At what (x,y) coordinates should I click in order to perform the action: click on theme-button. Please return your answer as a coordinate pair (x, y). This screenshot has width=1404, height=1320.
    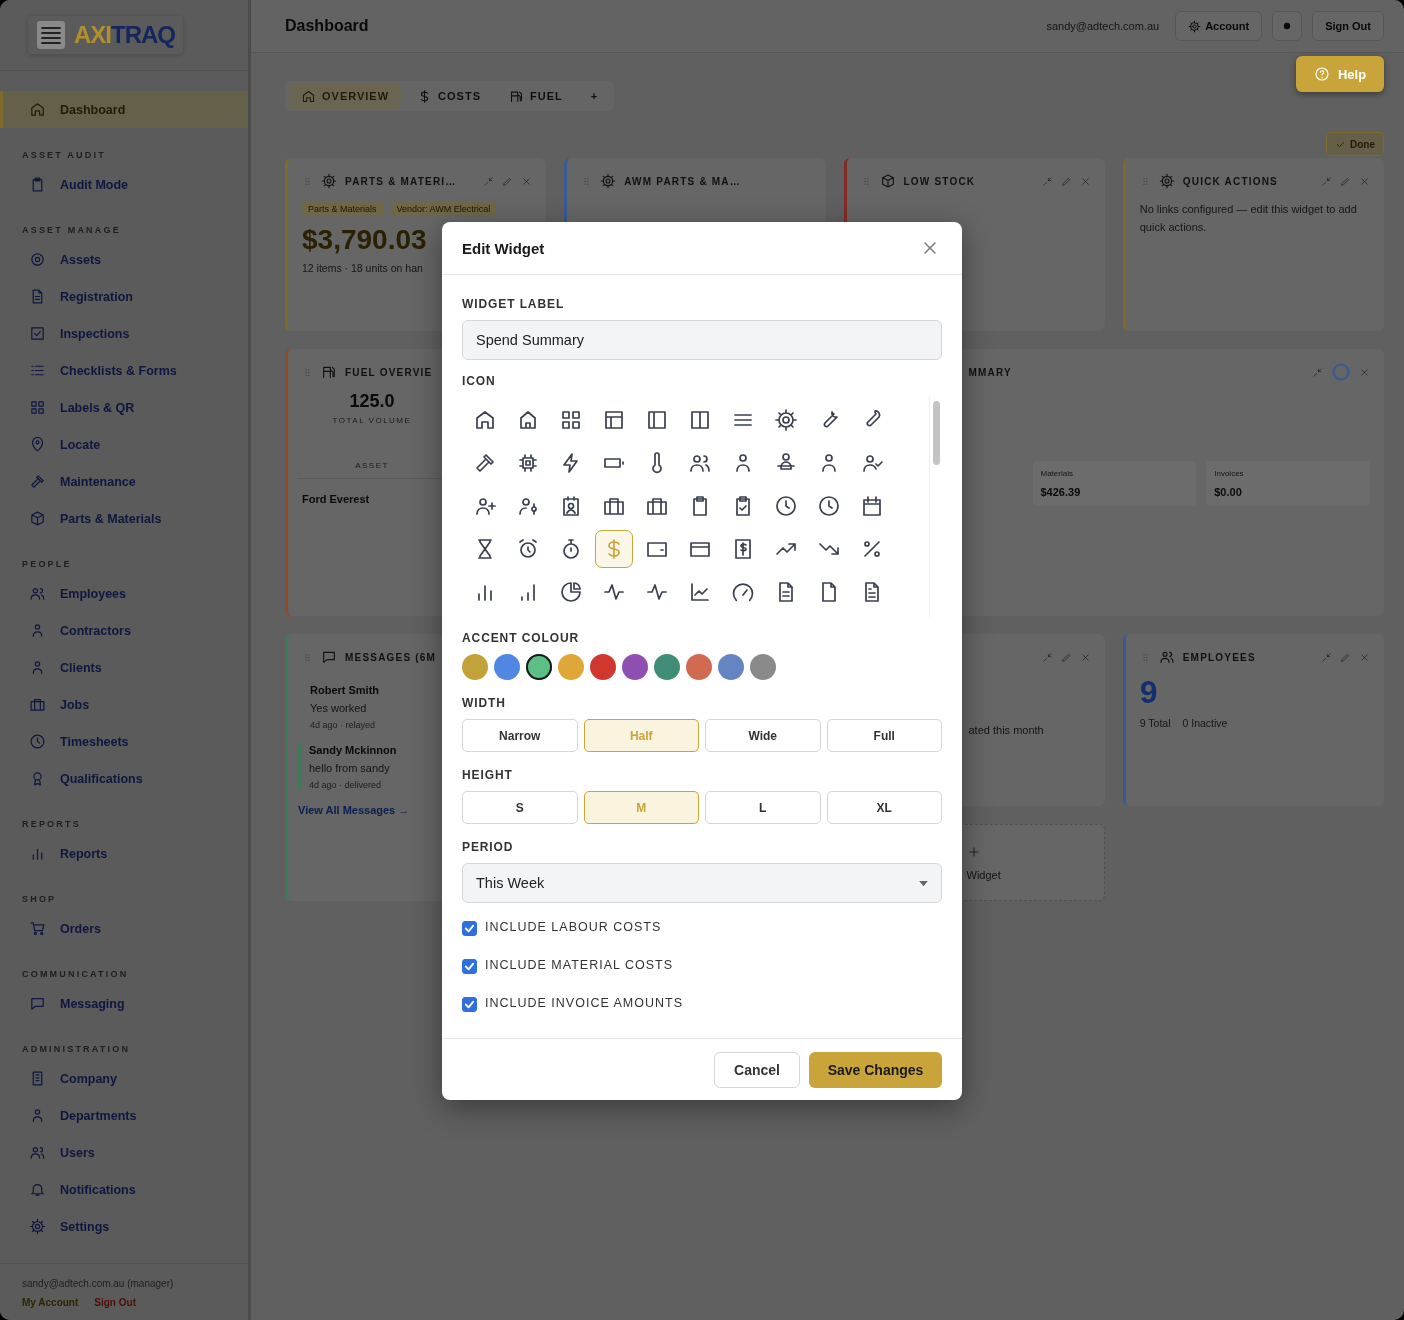
    Looking at the image, I should click on (1287, 26).